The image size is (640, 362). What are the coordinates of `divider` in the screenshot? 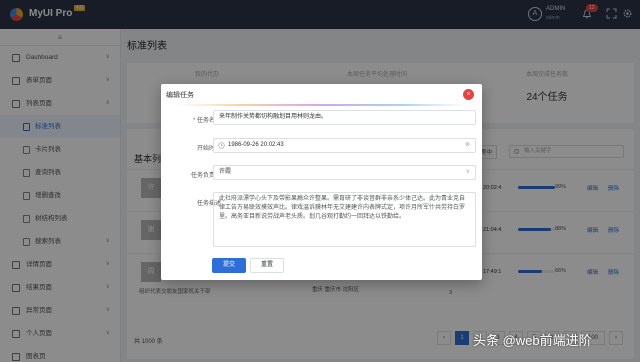 It's located at (321, 105).